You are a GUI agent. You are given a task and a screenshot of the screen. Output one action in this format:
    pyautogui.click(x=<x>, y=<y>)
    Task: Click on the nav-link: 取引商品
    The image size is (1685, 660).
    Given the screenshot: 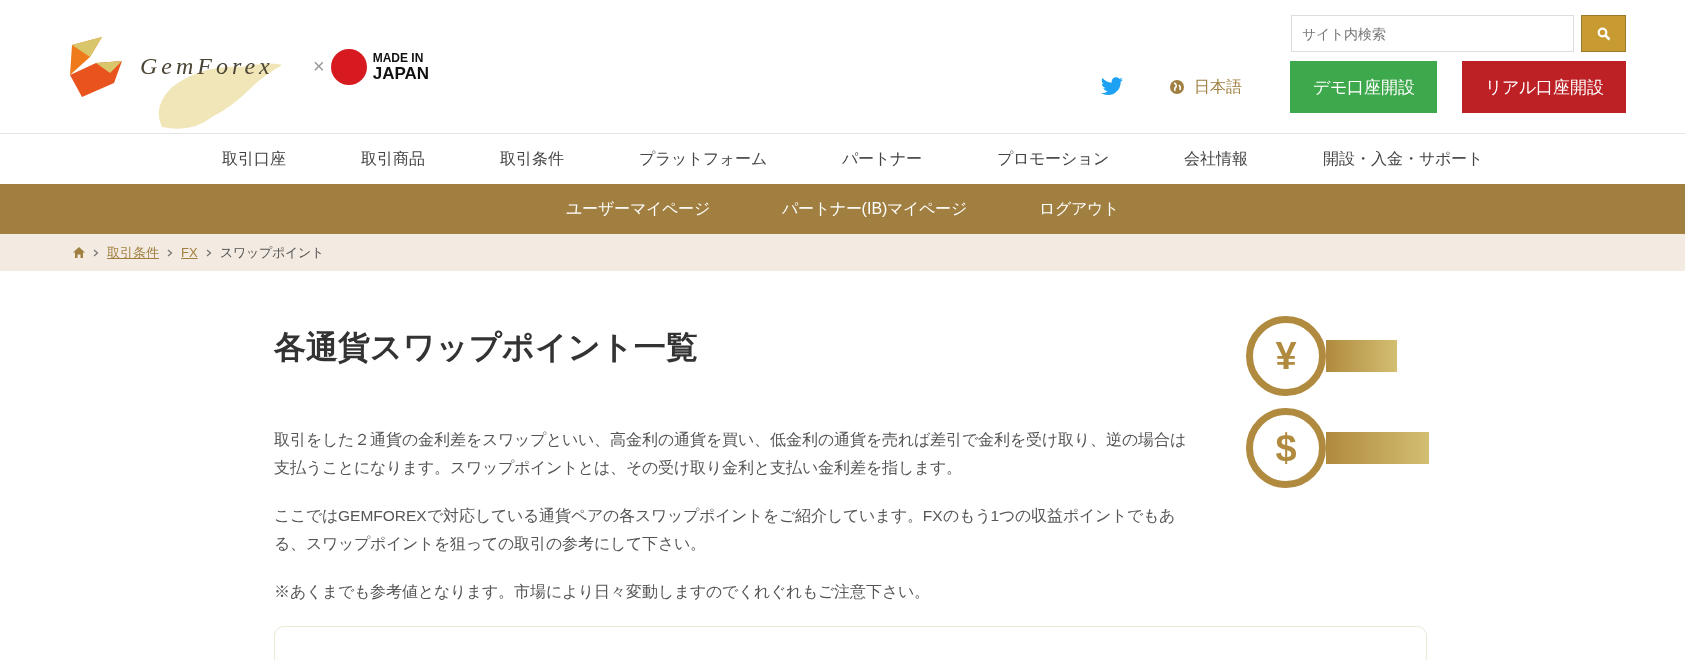 What is the action you would take?
    pyautogui.click(x=393, y=159)
    